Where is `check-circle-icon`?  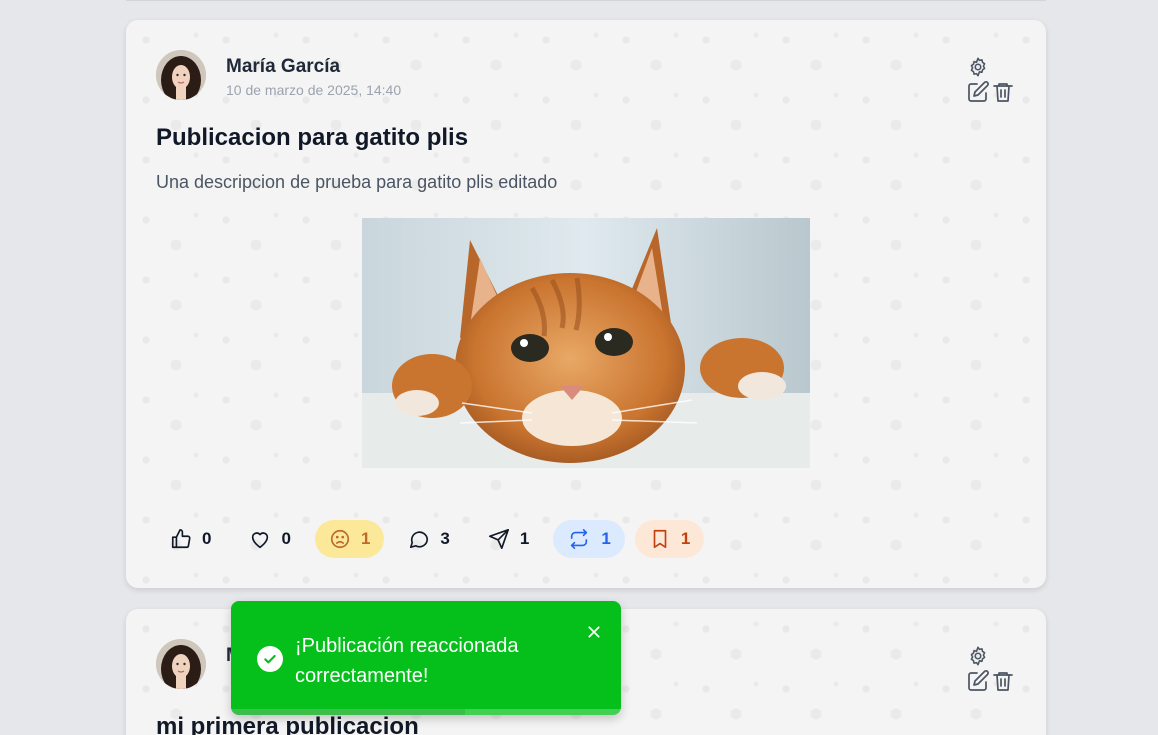 check-circle-icon is located at coordinates (270, 659).